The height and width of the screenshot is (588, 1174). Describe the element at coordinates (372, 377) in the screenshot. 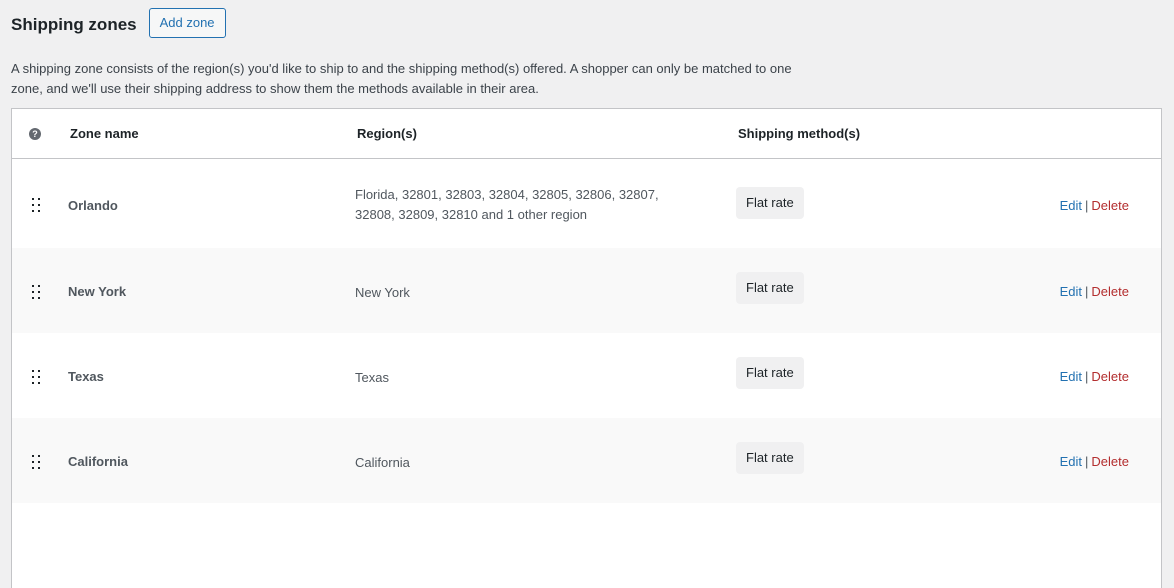

I see `zone-regions: Texas` at that location.